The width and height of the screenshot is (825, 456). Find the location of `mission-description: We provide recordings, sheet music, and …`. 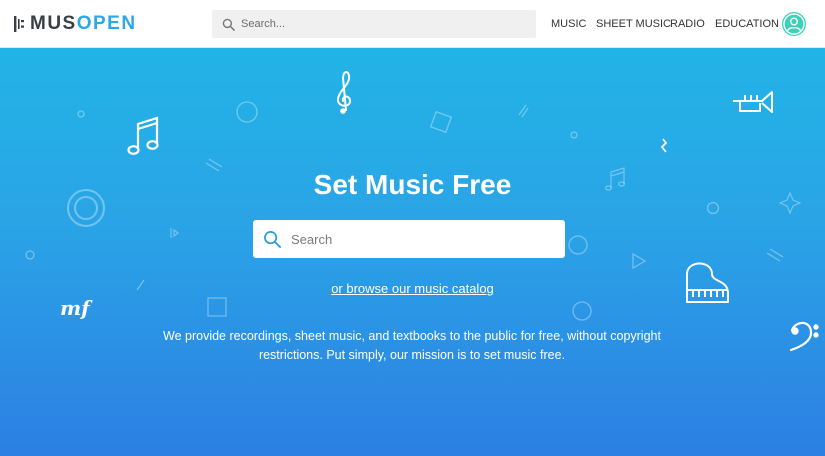

mission-description: We provide recordings, sheet music, and … is located at coordinates (412, 345).